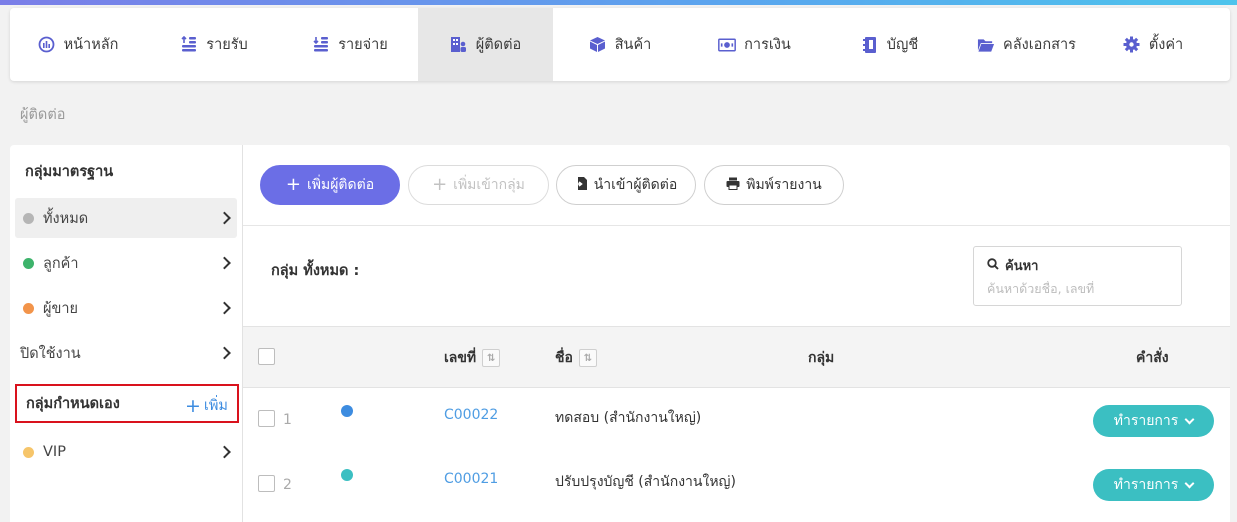  What do you see at coordinates (287, 485) in the screenshot?
I see `row-index: 2` at bounding box center [287, 485].